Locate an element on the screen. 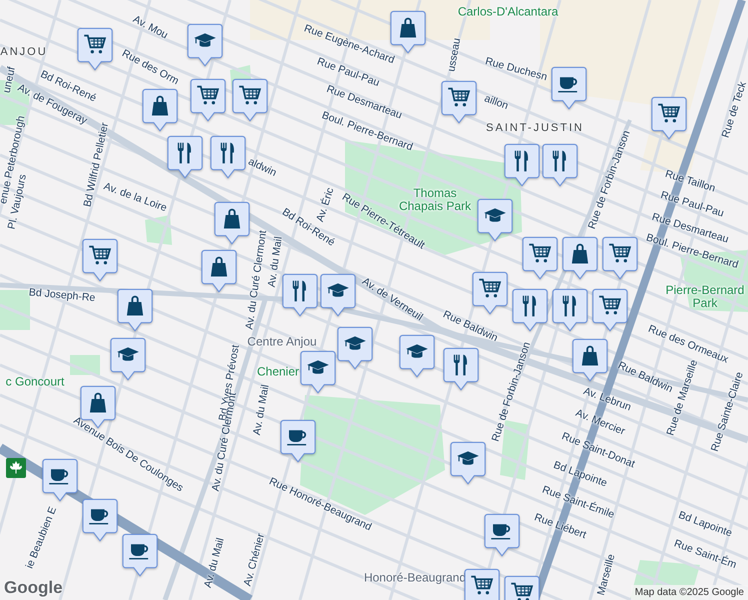 The width and height of the screenshot is (748, 600). map-attribution: Map data ©2025 Google is located at coordinates (689, 592).